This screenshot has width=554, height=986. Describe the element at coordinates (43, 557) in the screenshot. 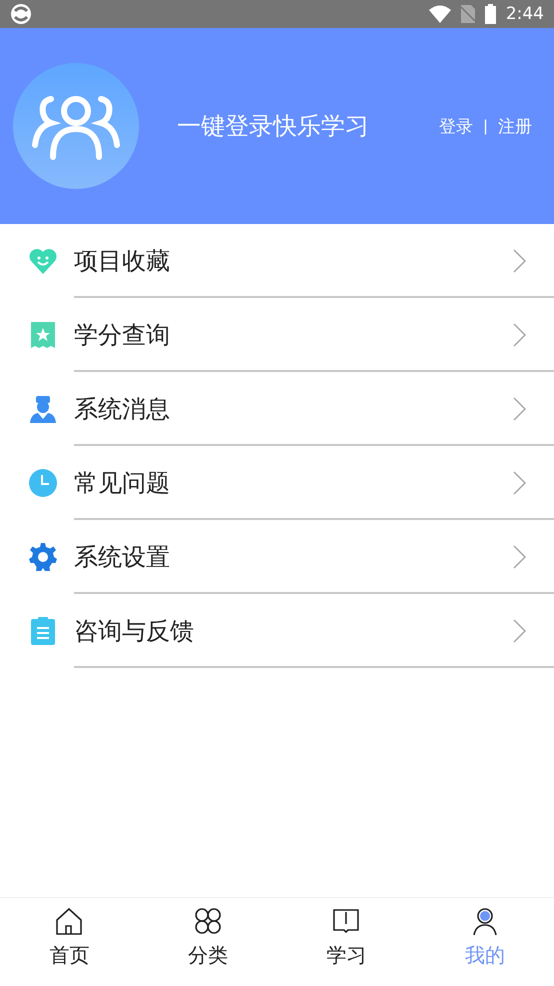

I see `settings-icon` at that location.